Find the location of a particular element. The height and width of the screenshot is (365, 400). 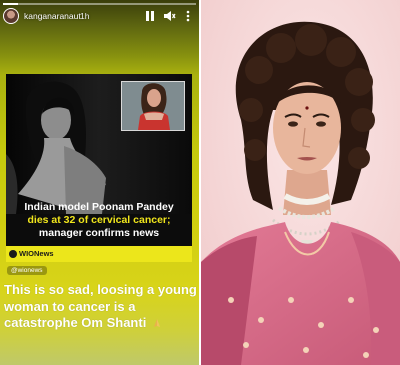

pause-icon is located at coordinates (150, 16).